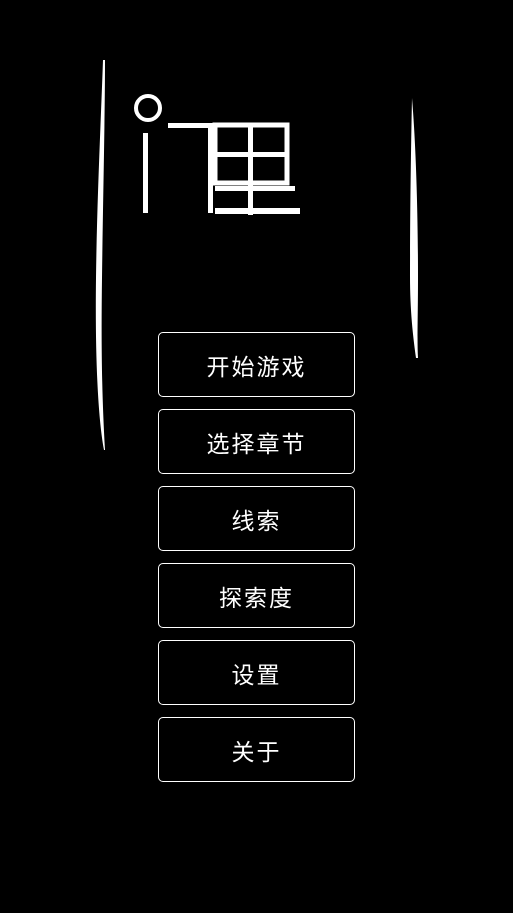  I want to click on logo-figure-body, so click(145, 173).